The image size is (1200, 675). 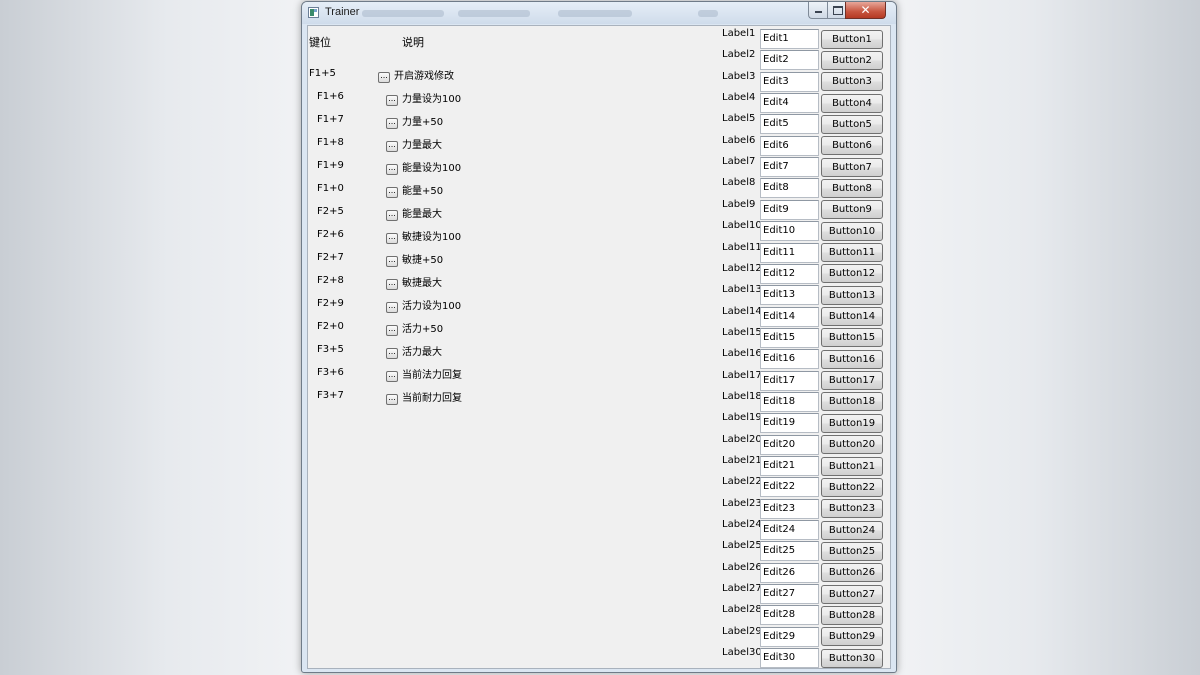 What do you see at coordinates (852, 466) in the screenshot?
I see `control-button: Button21` at bounding box center [852, 466].